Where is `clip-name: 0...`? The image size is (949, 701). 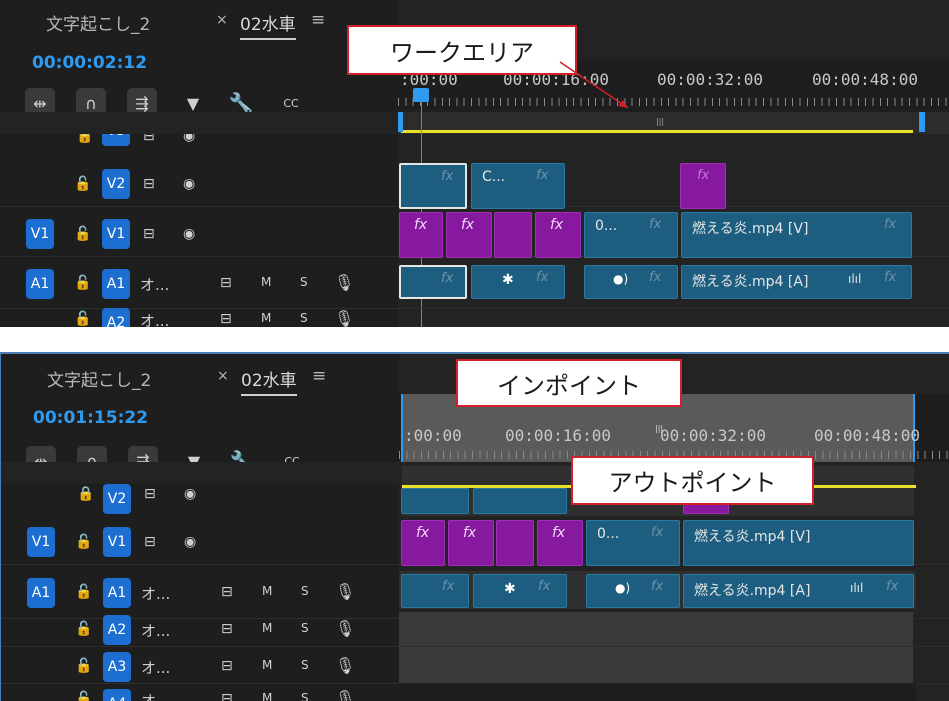
clip-name: 0... is located at coordinates (608, 534).